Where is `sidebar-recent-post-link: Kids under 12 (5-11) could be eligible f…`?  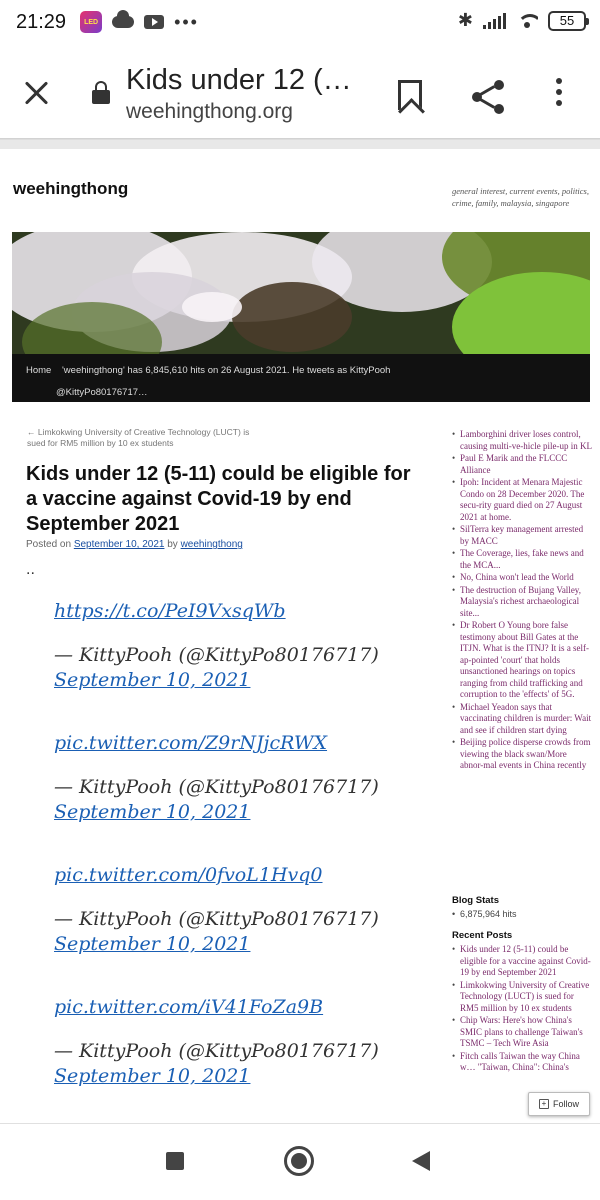 sidebar-recent-post-link: Kids under 12 (5-11) could be eligible f… is located at coordinates (522, 961).